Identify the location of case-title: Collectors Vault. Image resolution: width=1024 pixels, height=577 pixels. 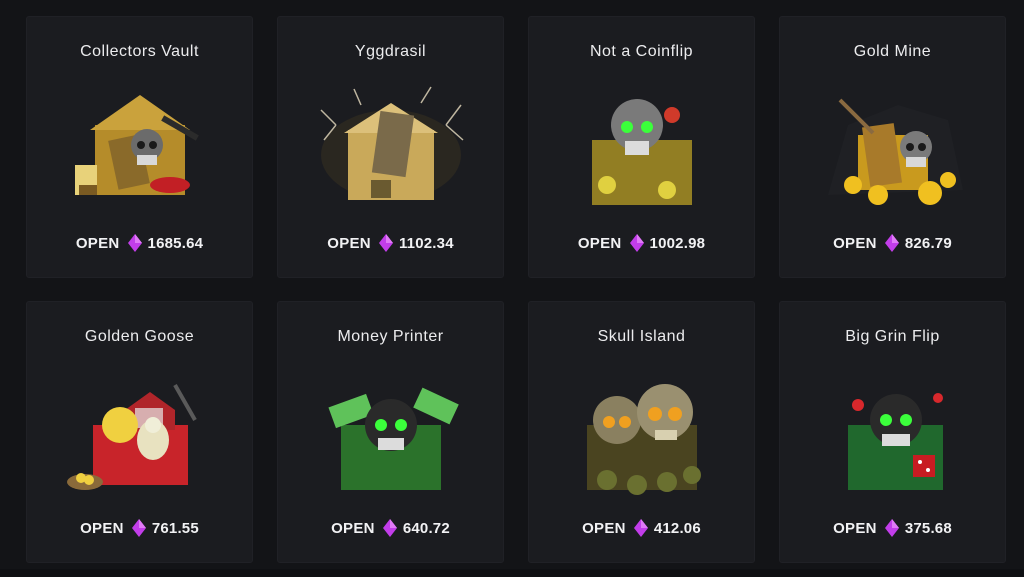
(139, 51).